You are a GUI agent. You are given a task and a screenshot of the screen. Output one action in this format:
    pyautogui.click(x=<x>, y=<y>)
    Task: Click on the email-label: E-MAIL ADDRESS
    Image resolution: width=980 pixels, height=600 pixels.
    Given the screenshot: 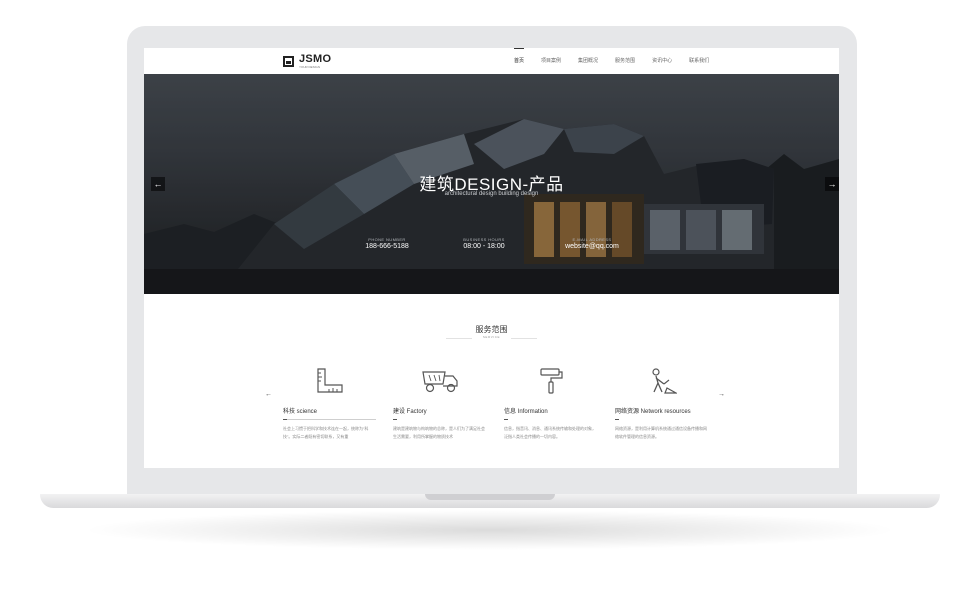 What is the action you would take?
    pyautogui.click(x=592, y=239)
    